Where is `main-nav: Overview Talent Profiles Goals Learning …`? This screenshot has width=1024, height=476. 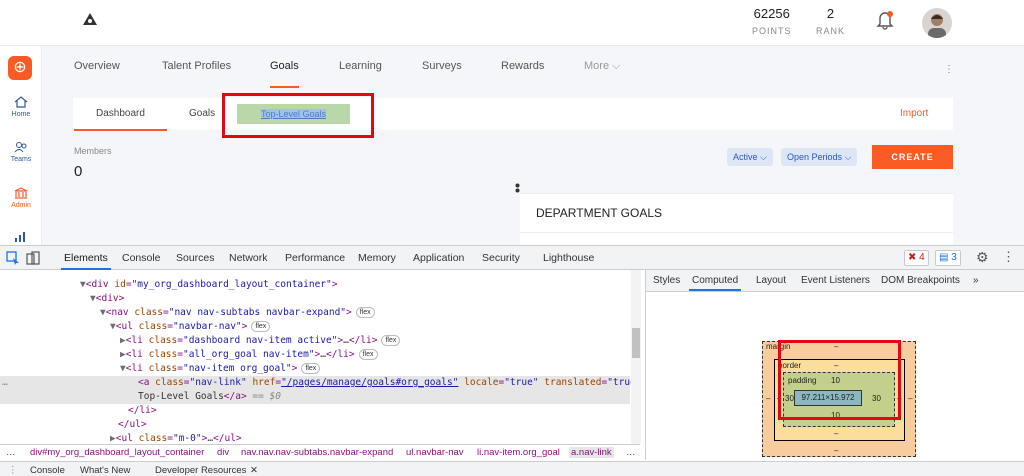
main-nav: Overview Talent Profiles Goals Learning … is located at coordinates (512, 67).